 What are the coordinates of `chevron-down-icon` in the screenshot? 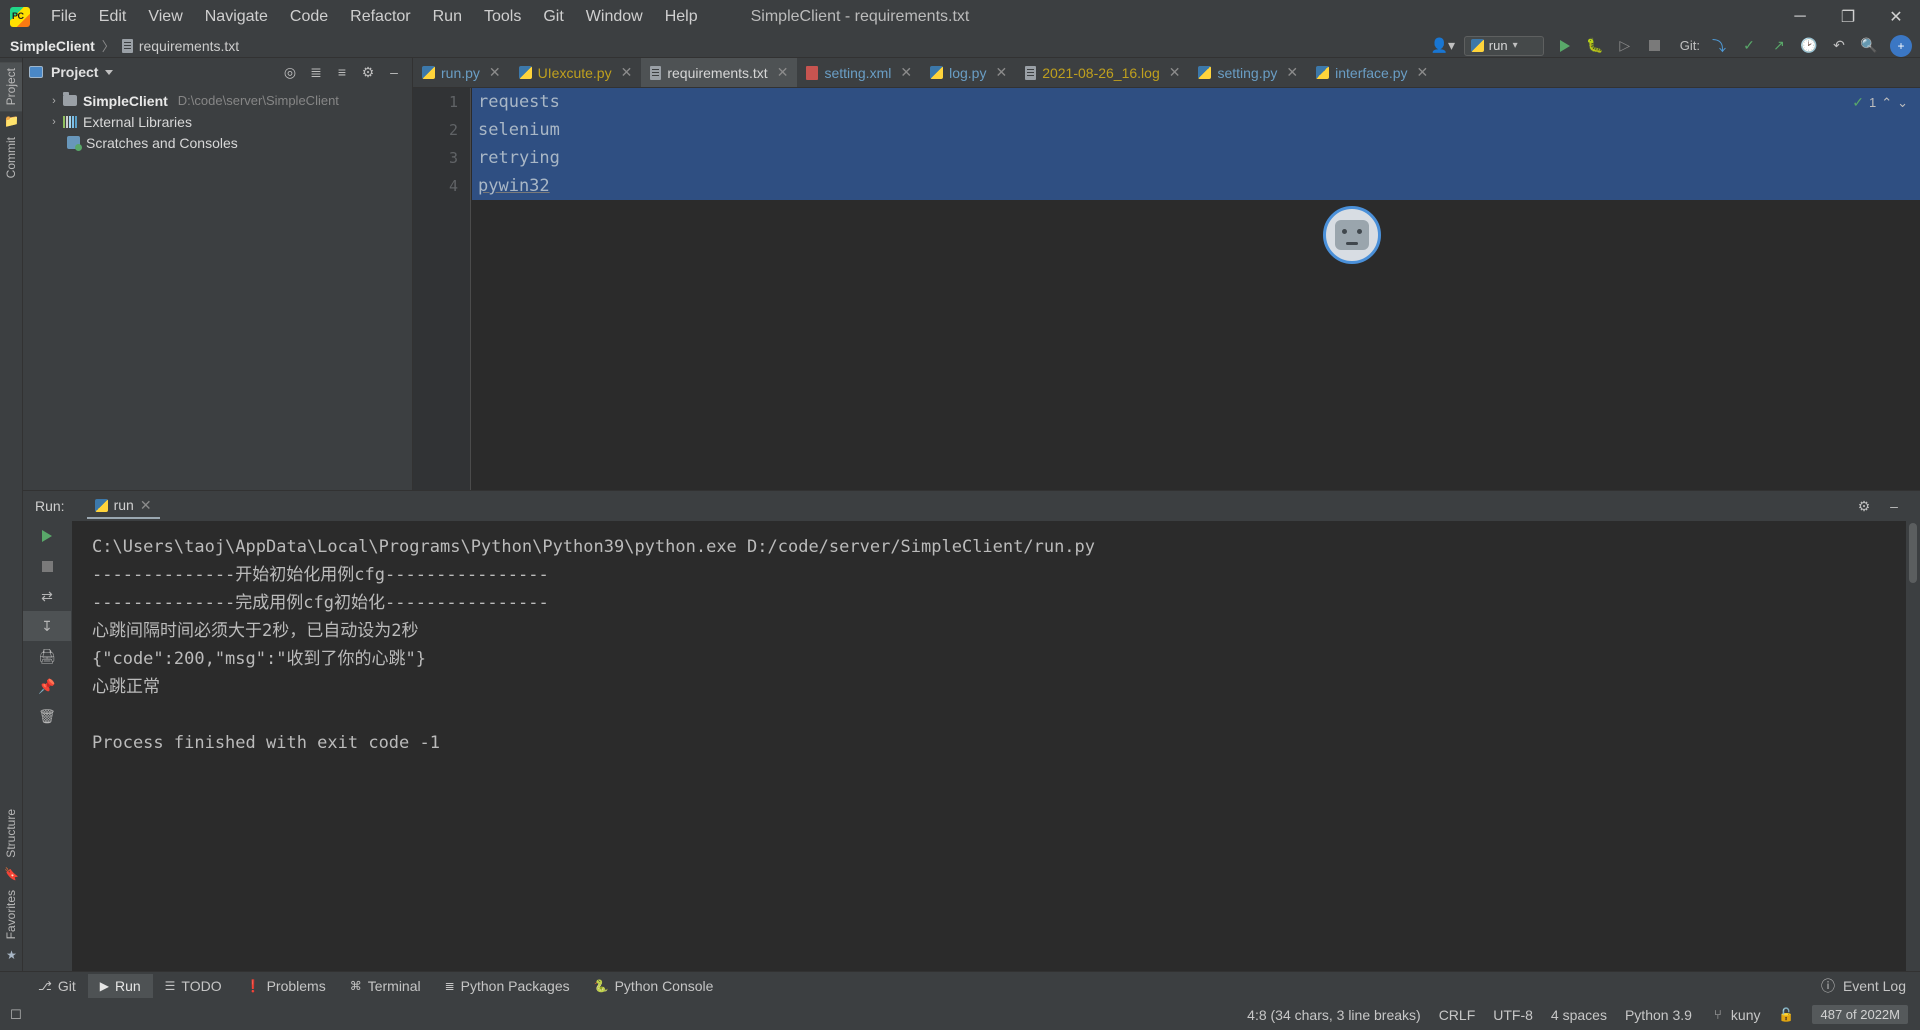 It's located at (109, 72).